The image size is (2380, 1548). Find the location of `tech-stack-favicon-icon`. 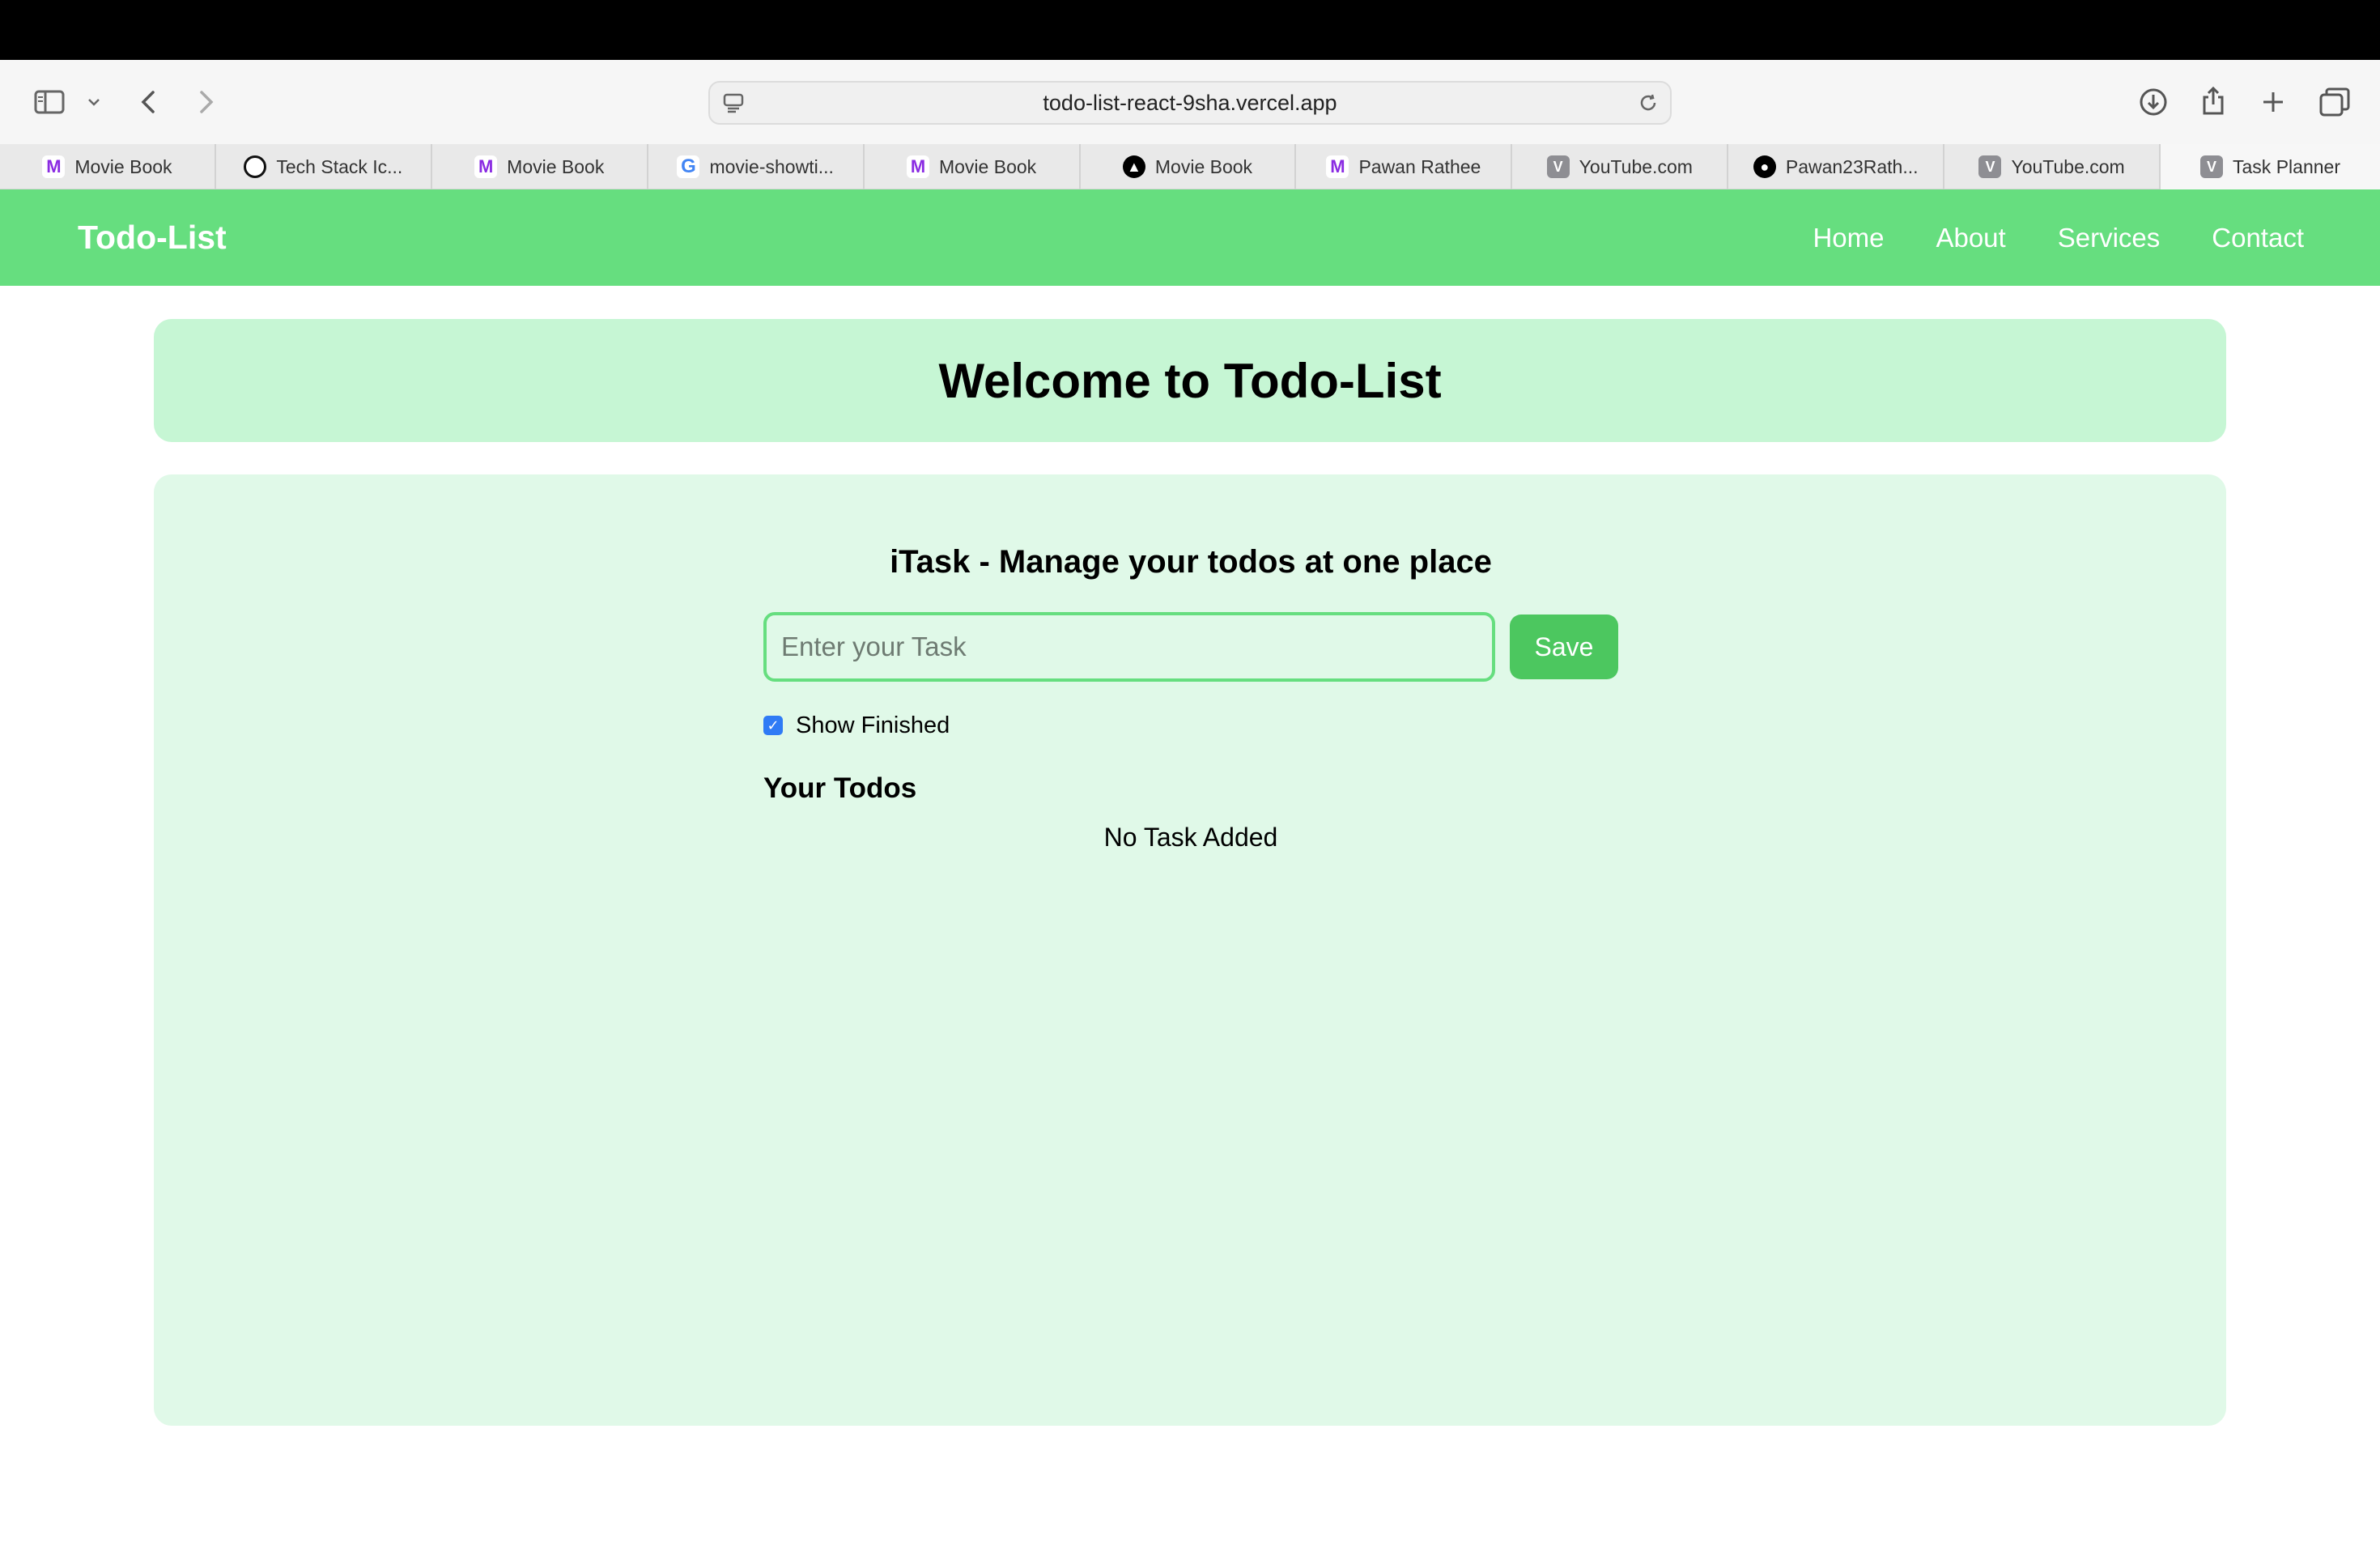

tech-stack-favicon-icon is located at coordinates (255, 166).